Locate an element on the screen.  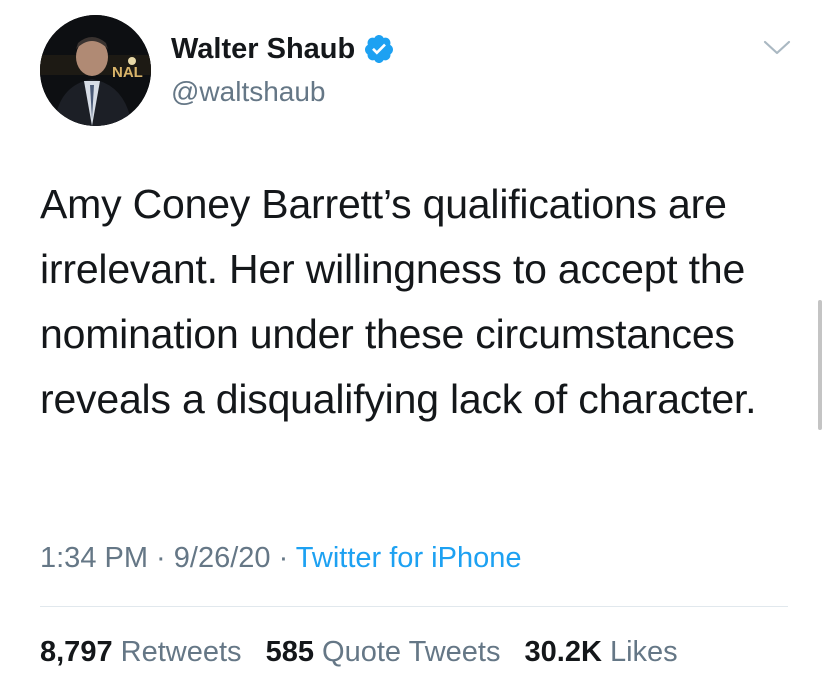
likes-stat: 30.2K Likes is located at coordinates (601, 652).